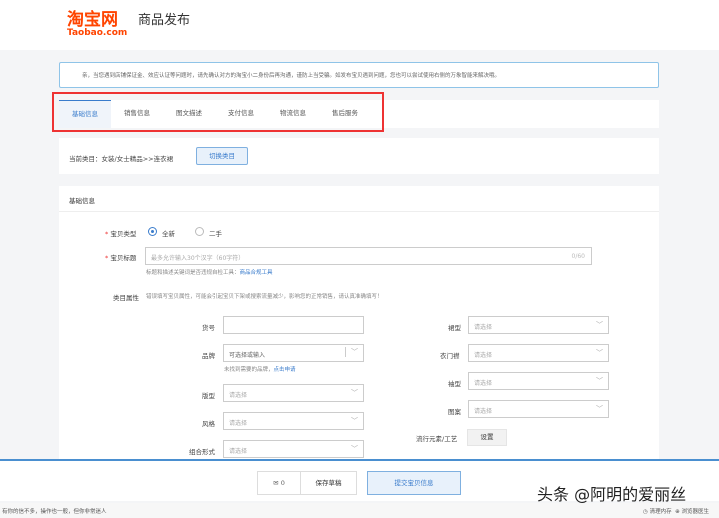 This screenshot has width=719, height=518. Describe the element at coordinates (168, 234) in the screenshot. I see `radio-new-label: 全新` at that location.